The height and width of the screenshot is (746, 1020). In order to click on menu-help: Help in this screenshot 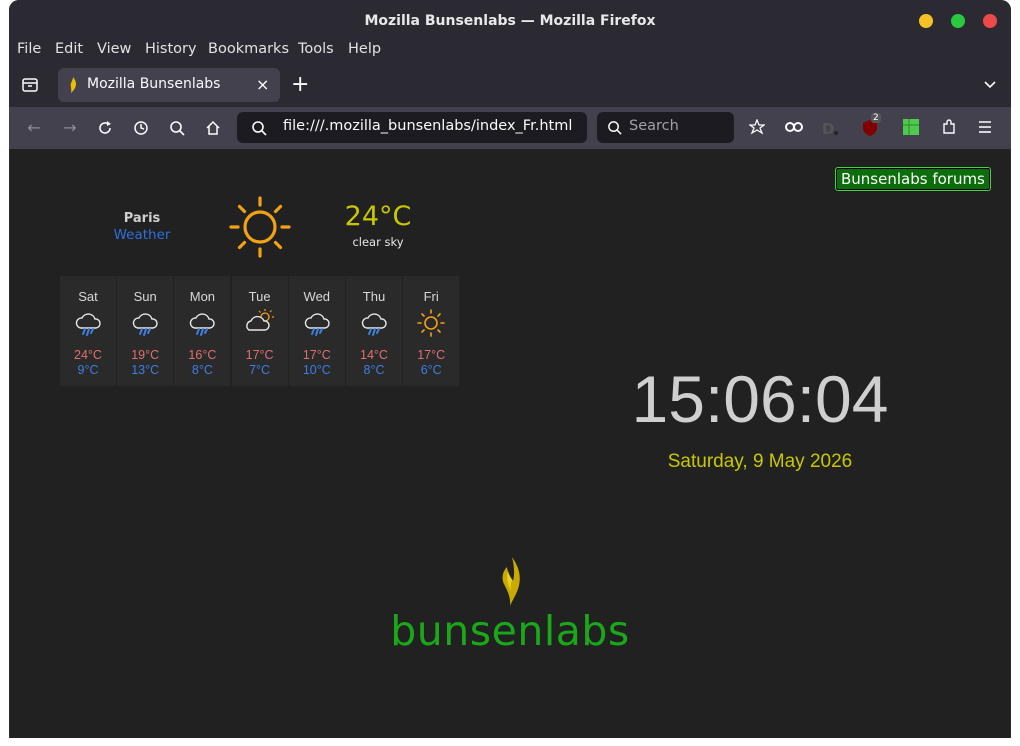, I will do `click(364, 49)`.